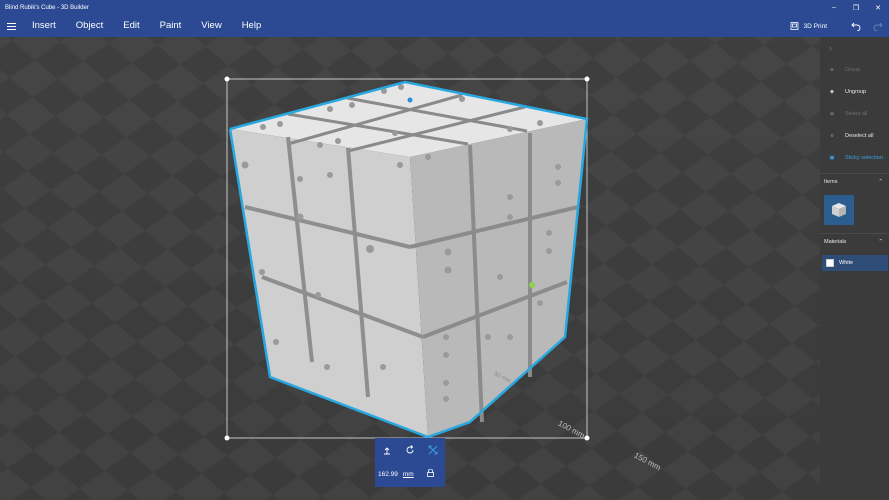 The image size is (889, 500). Describe the element at coordinates (832, 136) in the screenshot. I see `deselect-all-icon: ○` at that location.